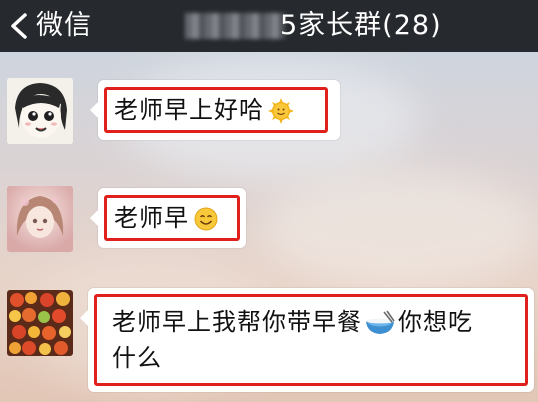  I want to click on message-text: 老师早, so click(166, 218).